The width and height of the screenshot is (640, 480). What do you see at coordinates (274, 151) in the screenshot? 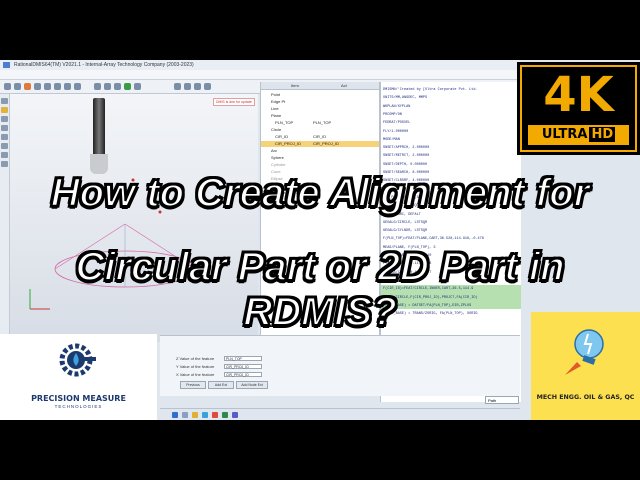
I see `tree-item-arc: Arc` at bounding box center [274, 151].